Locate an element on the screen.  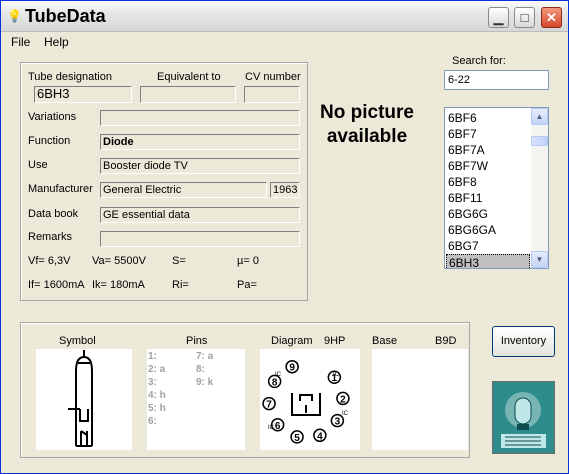
lightbulb-icon: 💡 is located at coordinates (14, 16).